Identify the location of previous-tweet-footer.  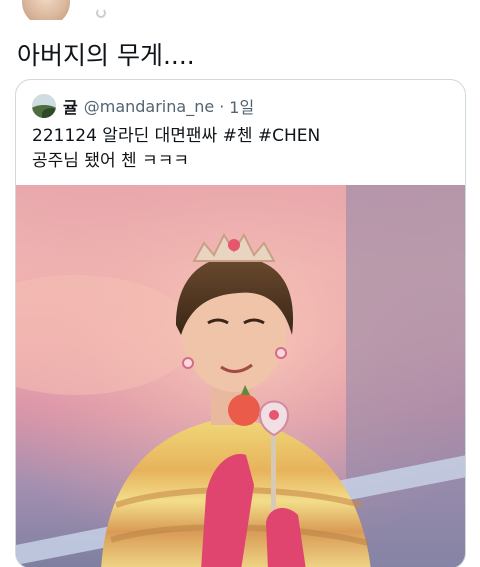
(240, 10).